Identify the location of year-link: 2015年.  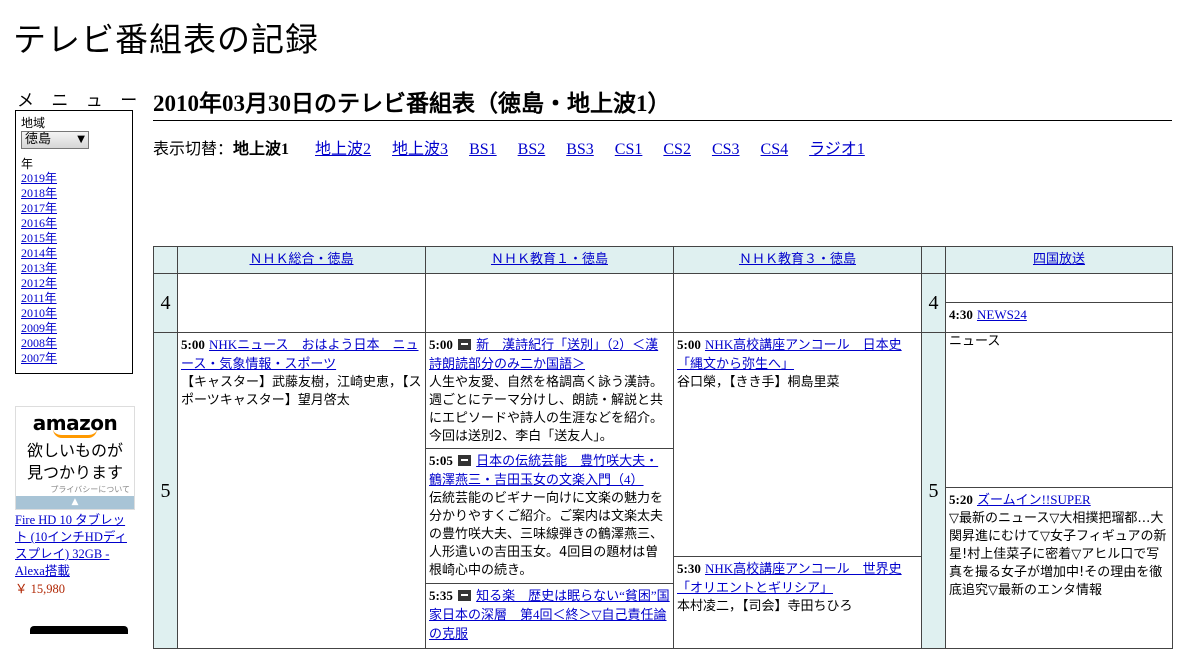
(74, 238).